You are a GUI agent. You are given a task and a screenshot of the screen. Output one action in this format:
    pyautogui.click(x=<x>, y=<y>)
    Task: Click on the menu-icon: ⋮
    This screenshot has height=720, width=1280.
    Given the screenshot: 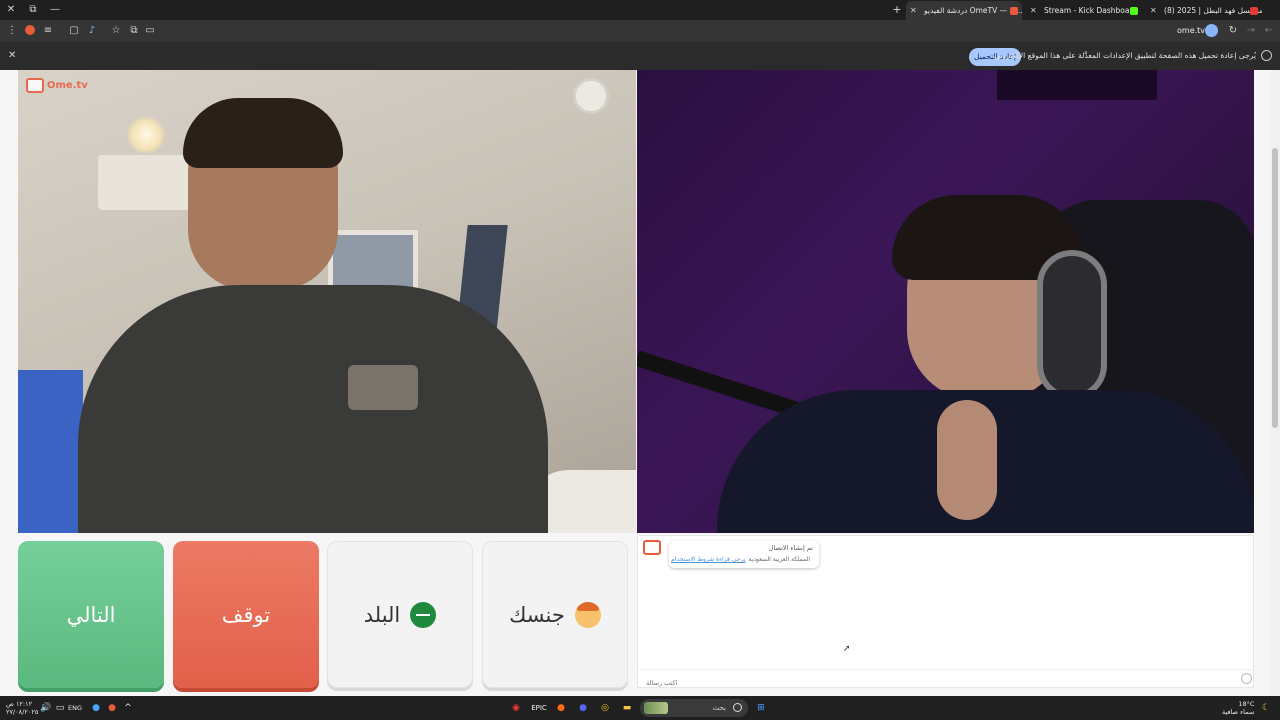 What is the action you would take?
    pyautogui.click(x=12, y=31)
    